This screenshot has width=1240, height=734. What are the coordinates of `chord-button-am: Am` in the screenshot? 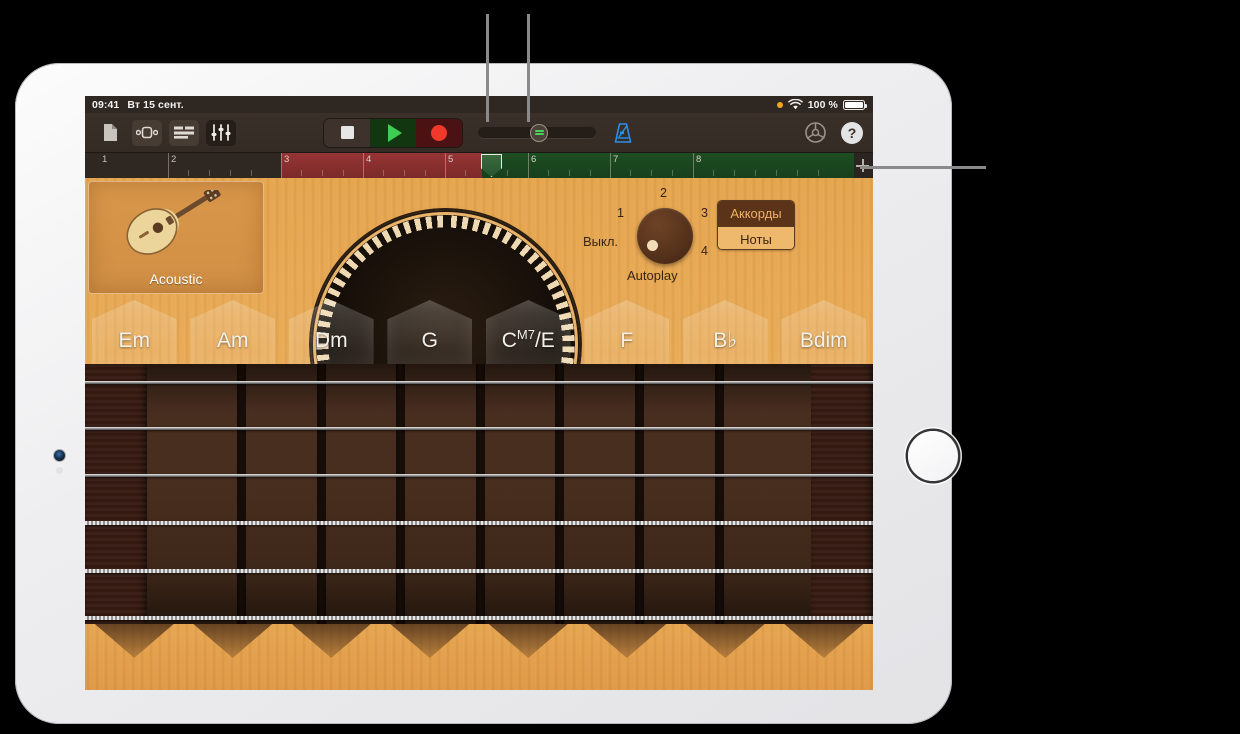 It's located at (233, 332).